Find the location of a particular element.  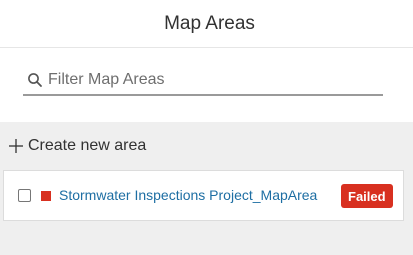

create-new-area-label: Create new area is located at coordinates (87, 145).